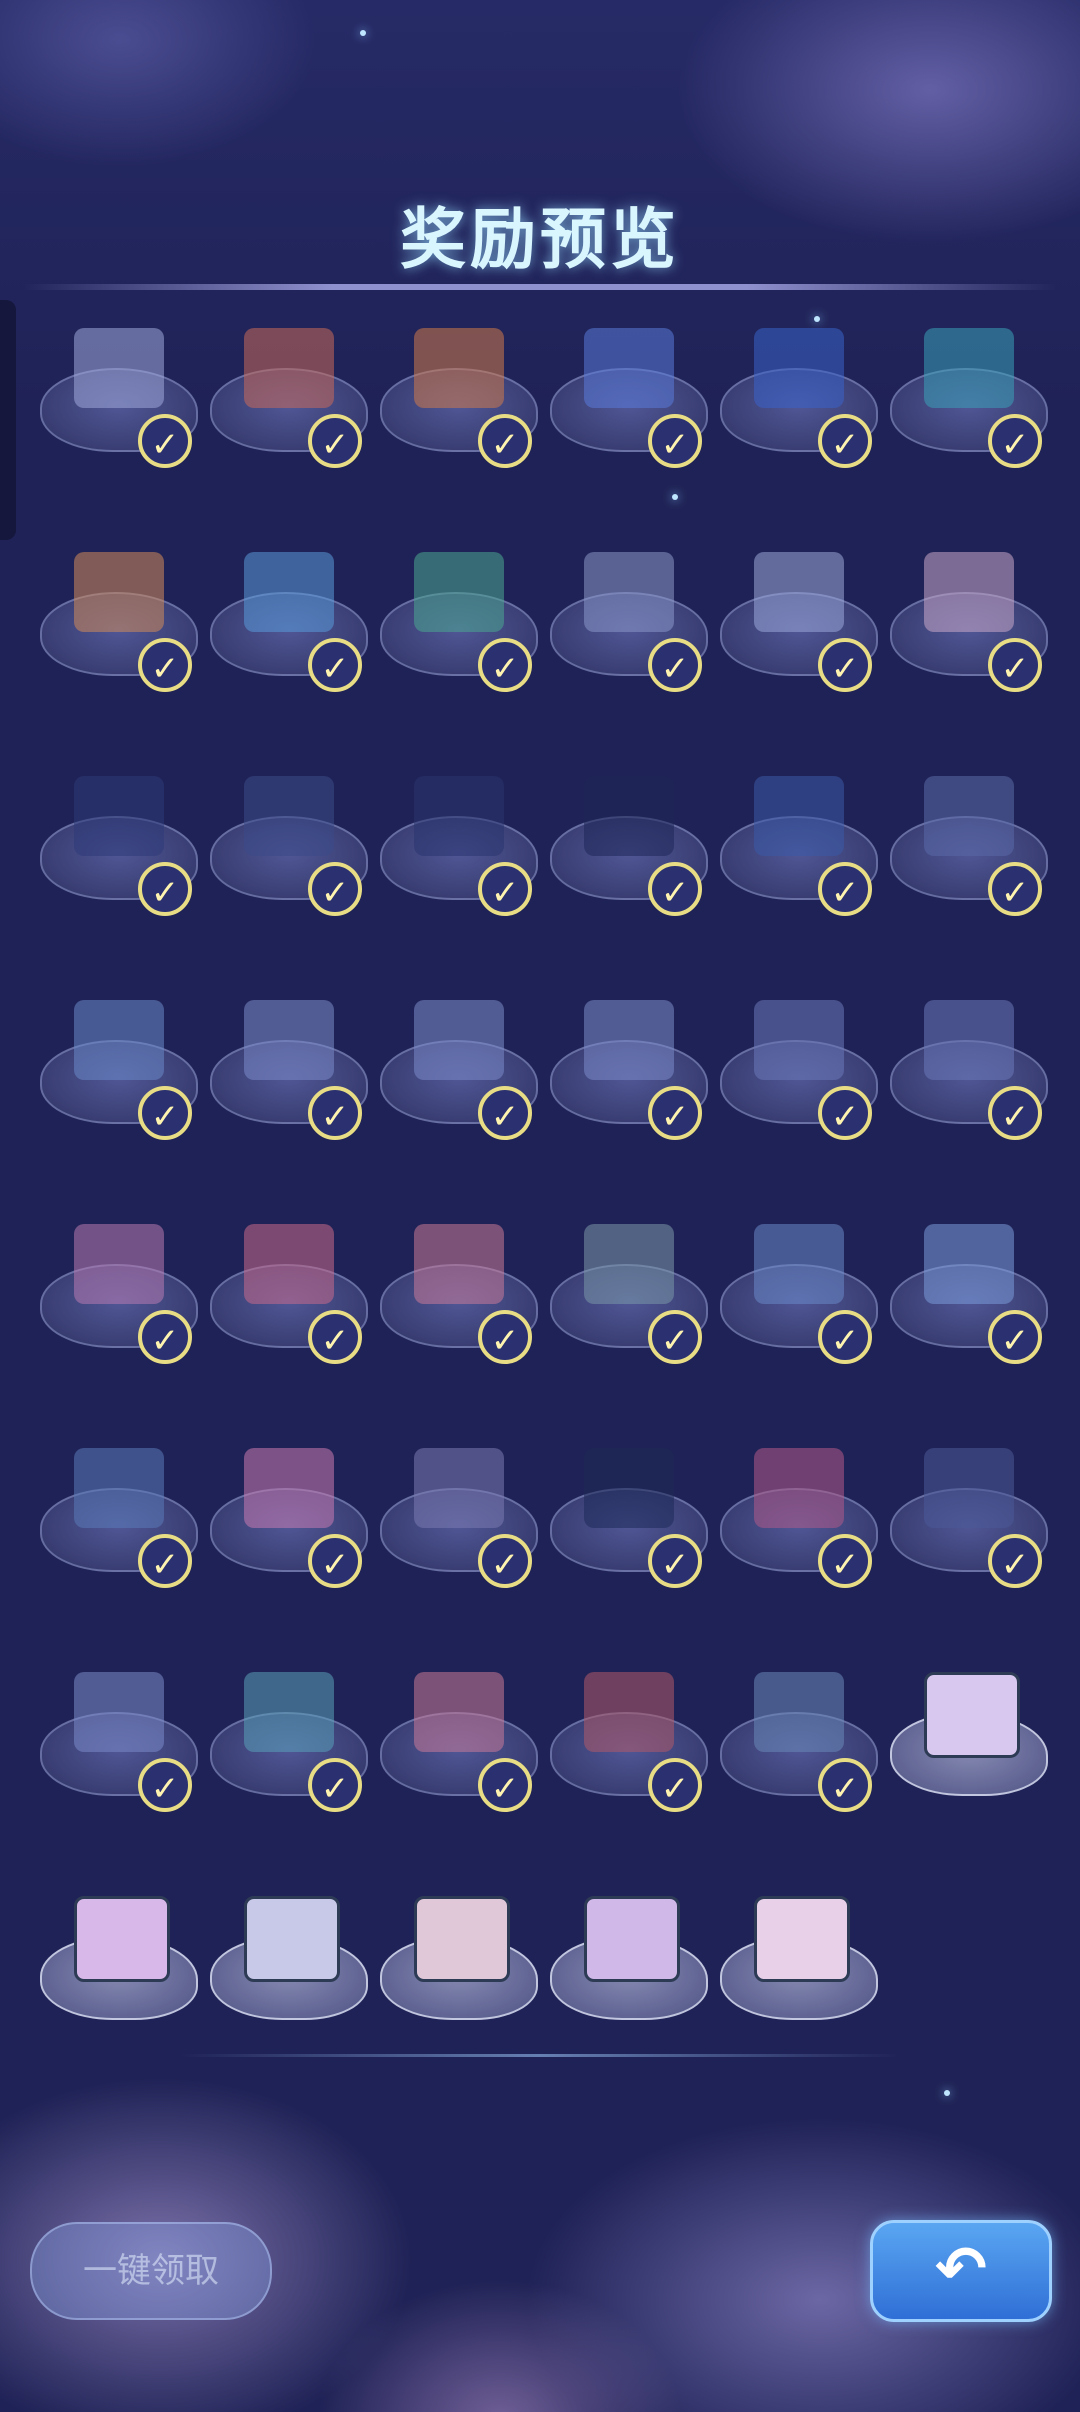 The height and width of the screenshot is (2412, 1080). What do you see at coordinates (799, 1488) in the screenshot?
I see `pink-pillar-icon` at bounding box center [799, 1488].